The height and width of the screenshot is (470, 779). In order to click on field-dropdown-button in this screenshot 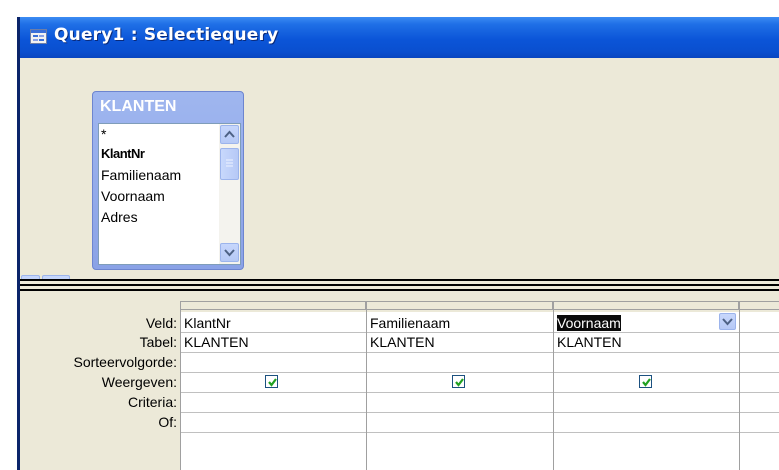, I will do `click(727, 321)`.